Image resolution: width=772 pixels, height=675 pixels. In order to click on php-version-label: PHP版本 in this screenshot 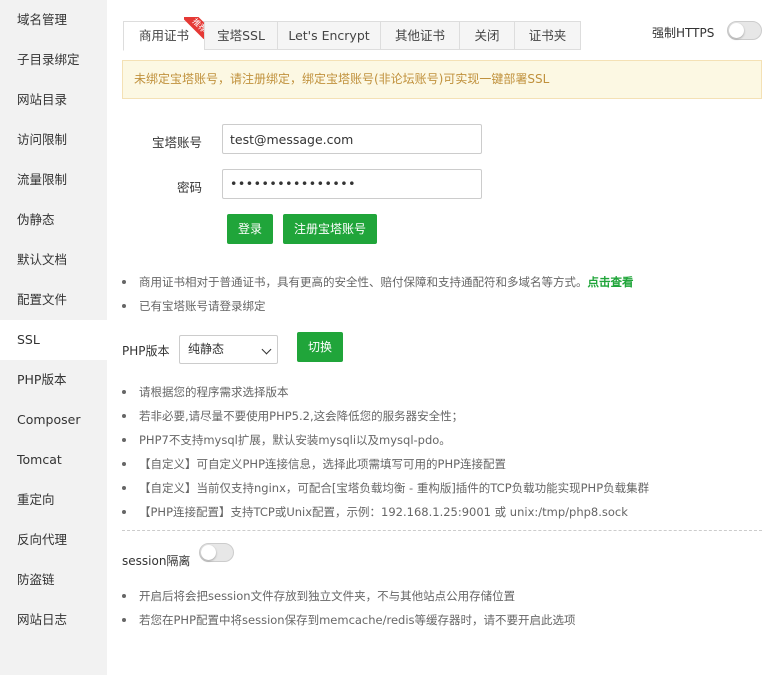, I will do `click(146, 351)`.